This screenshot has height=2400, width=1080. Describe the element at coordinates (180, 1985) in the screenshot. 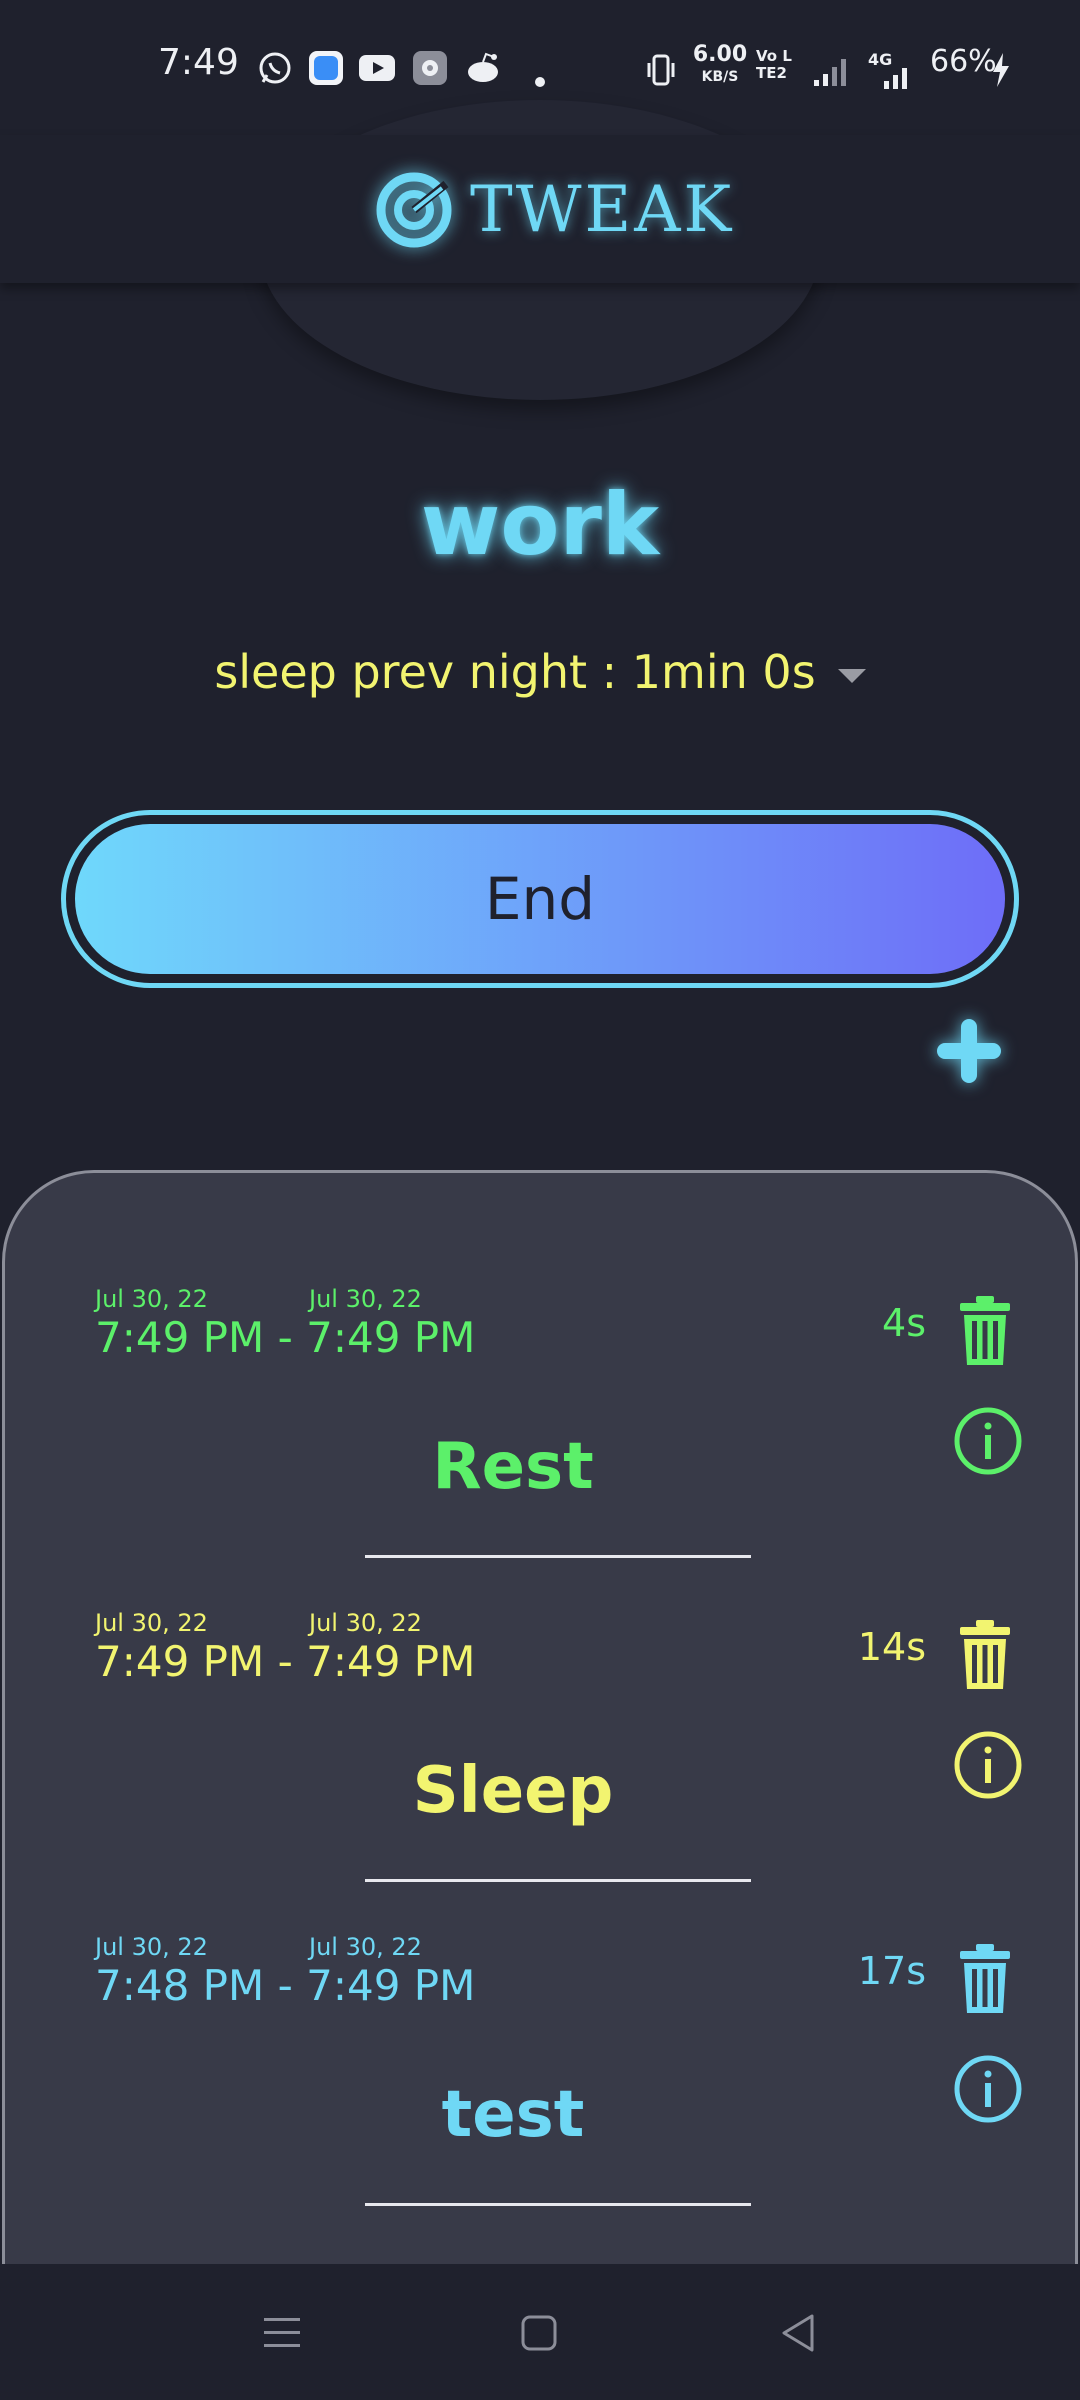

I see `start-time: 7:48 PM` at that location.